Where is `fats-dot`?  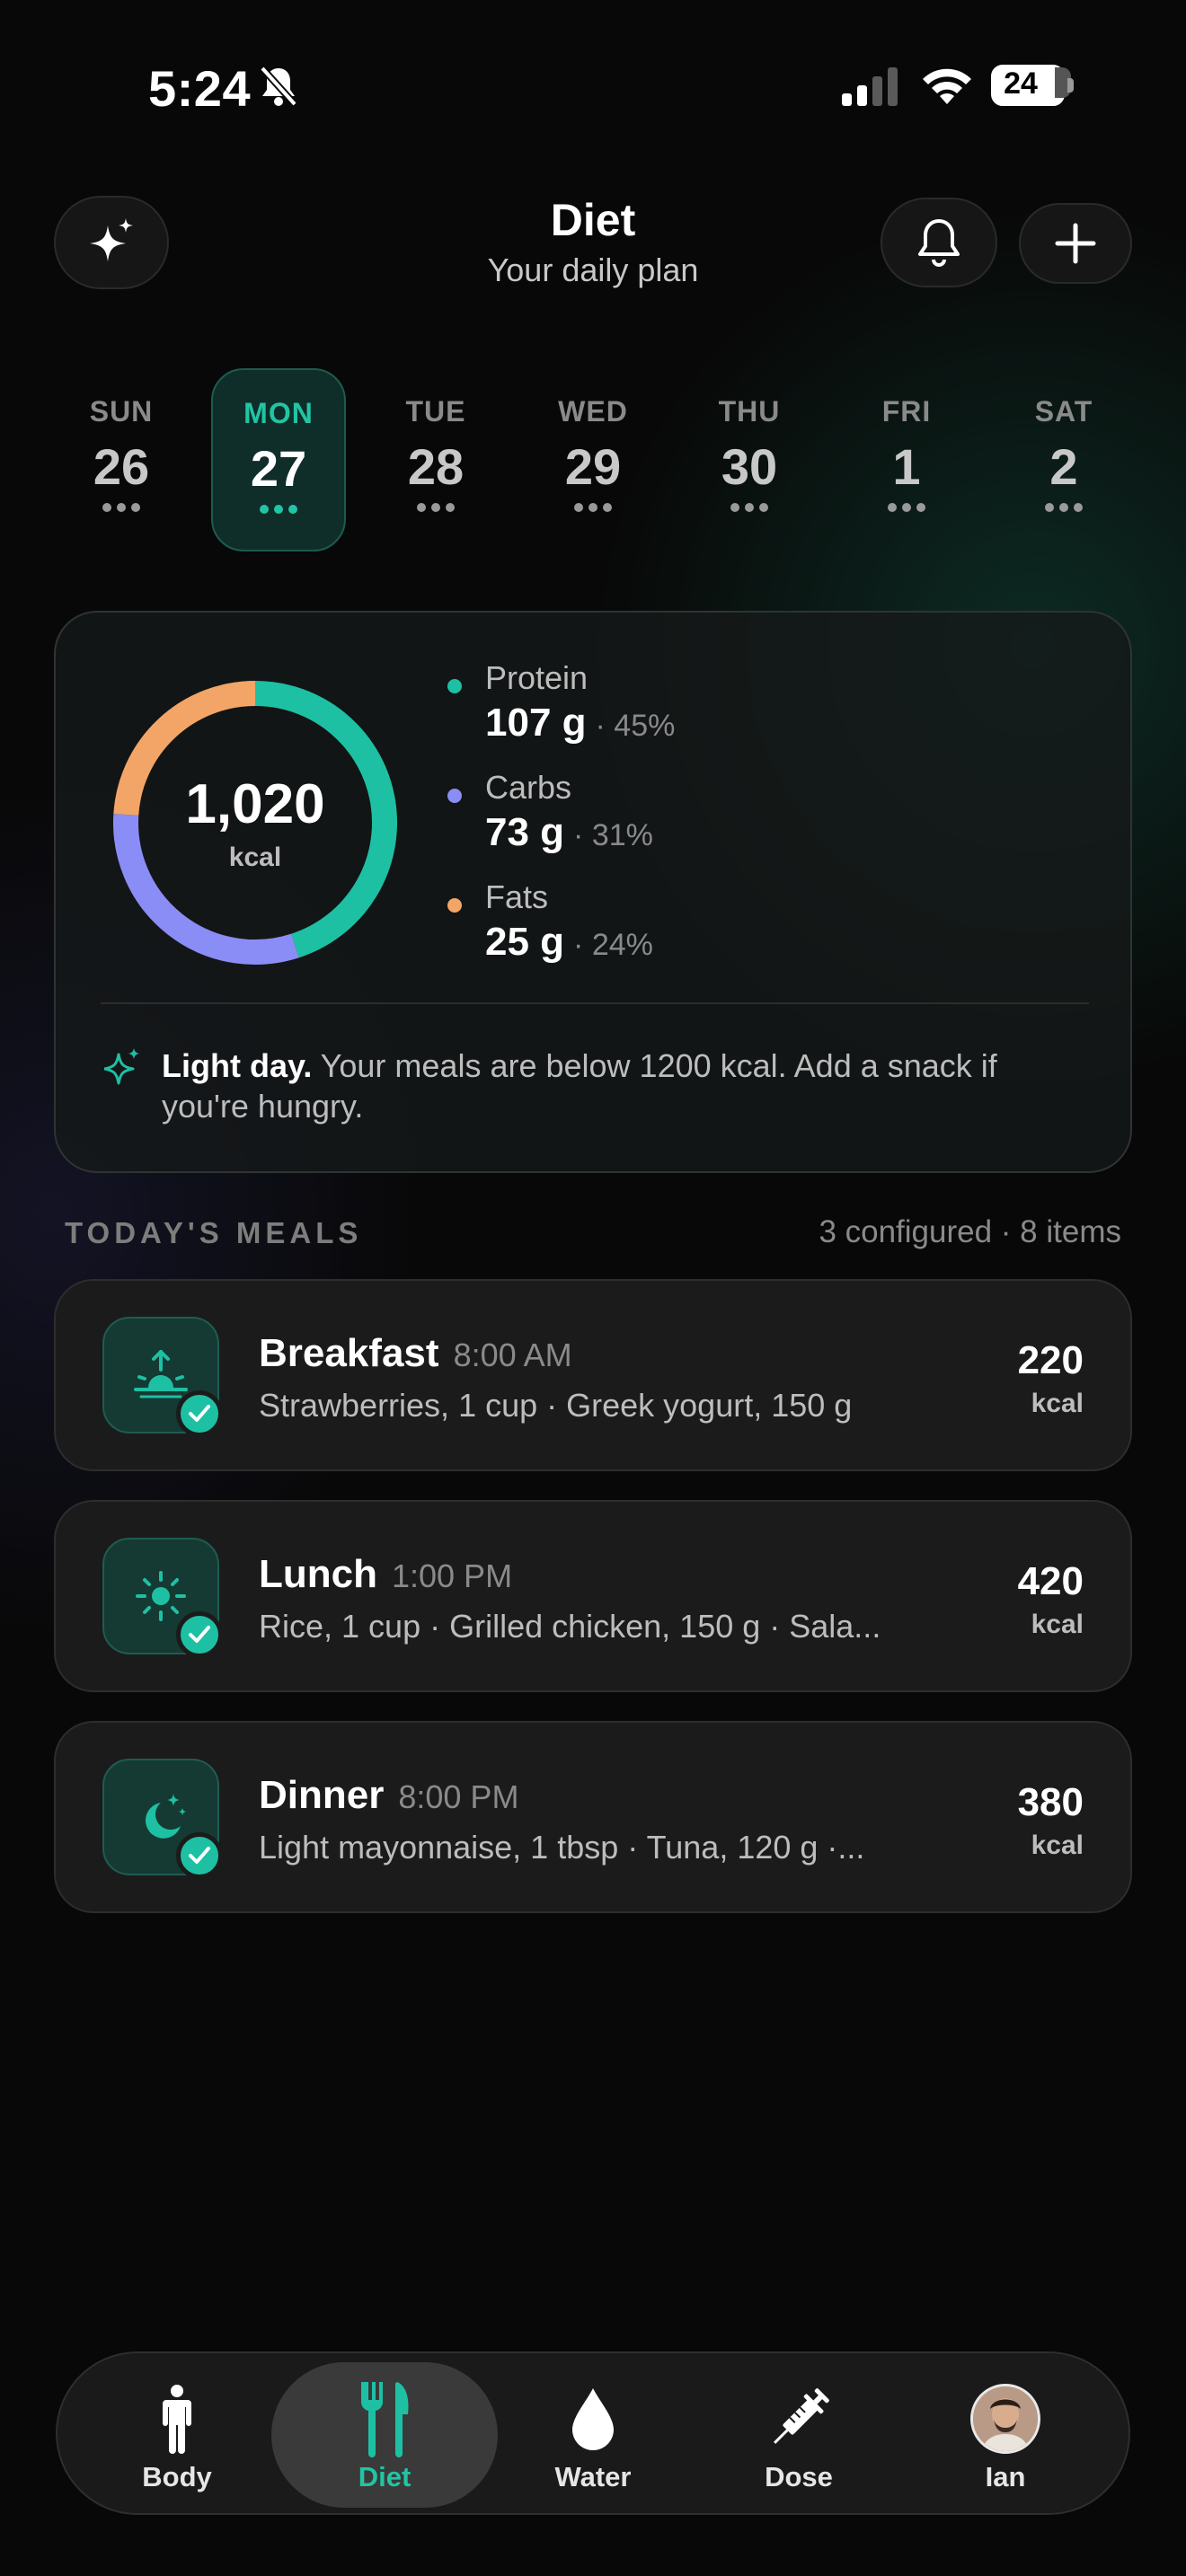 fats-dot is located at coordinates (454, 905).